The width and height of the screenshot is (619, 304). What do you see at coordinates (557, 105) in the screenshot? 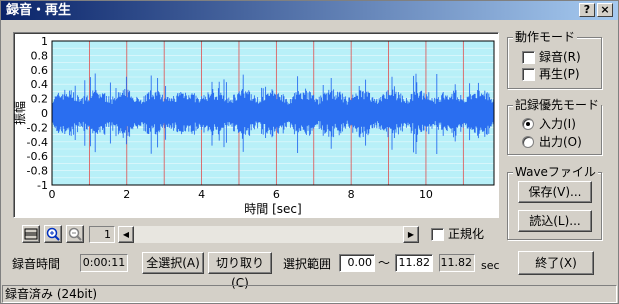
I see `priority-mode-title: 記録優先モード` at bounding box center [557, 105].